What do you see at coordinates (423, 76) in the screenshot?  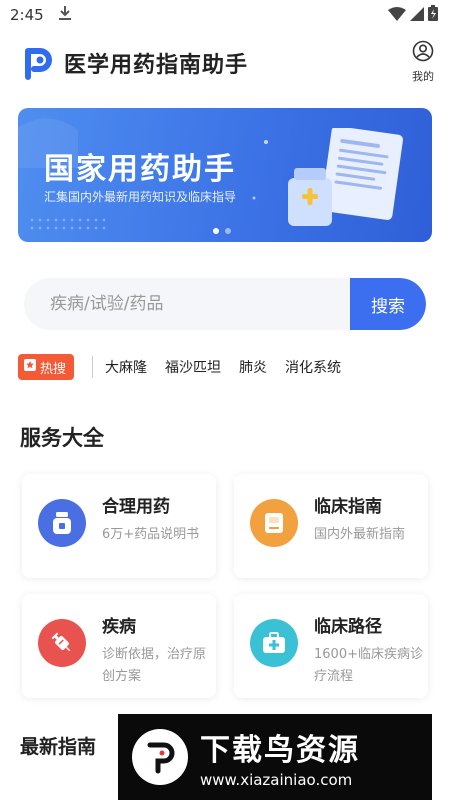 I see `mine-label: 我的` at bounding box center [423, 76].